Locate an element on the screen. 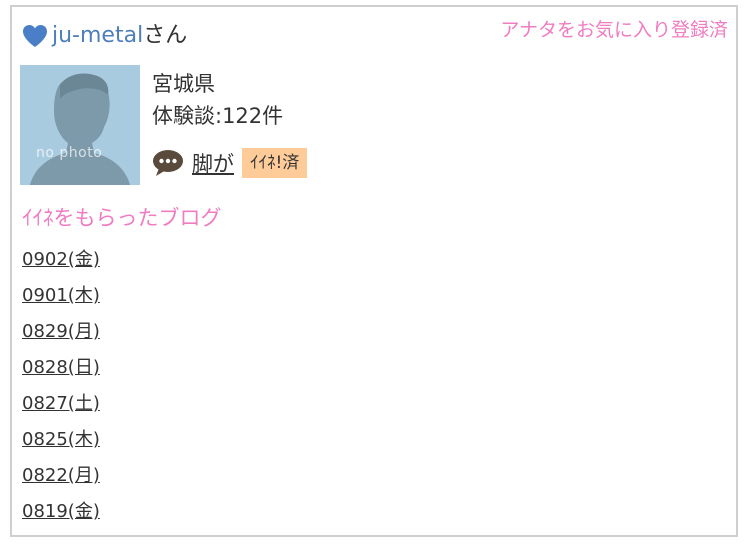 The width and height of the screenshot is (750, 545). blog-section-heading: ｲｲﾈをもらったブログ is located at coordinates (122, 218).